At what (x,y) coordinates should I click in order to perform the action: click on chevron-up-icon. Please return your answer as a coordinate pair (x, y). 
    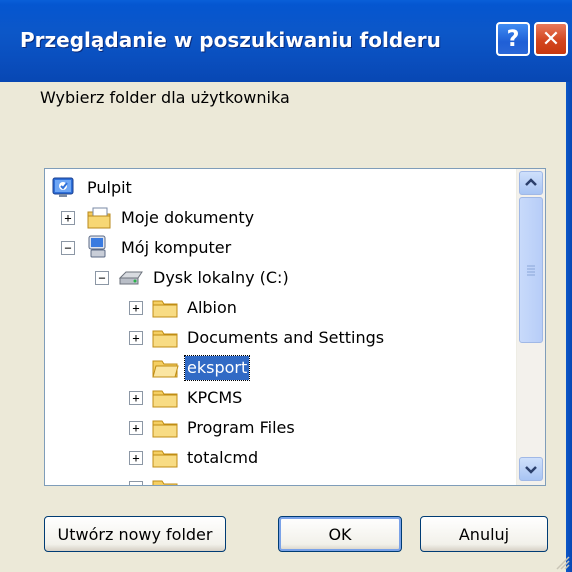
    Looking at the image, I should click on (531, 182).